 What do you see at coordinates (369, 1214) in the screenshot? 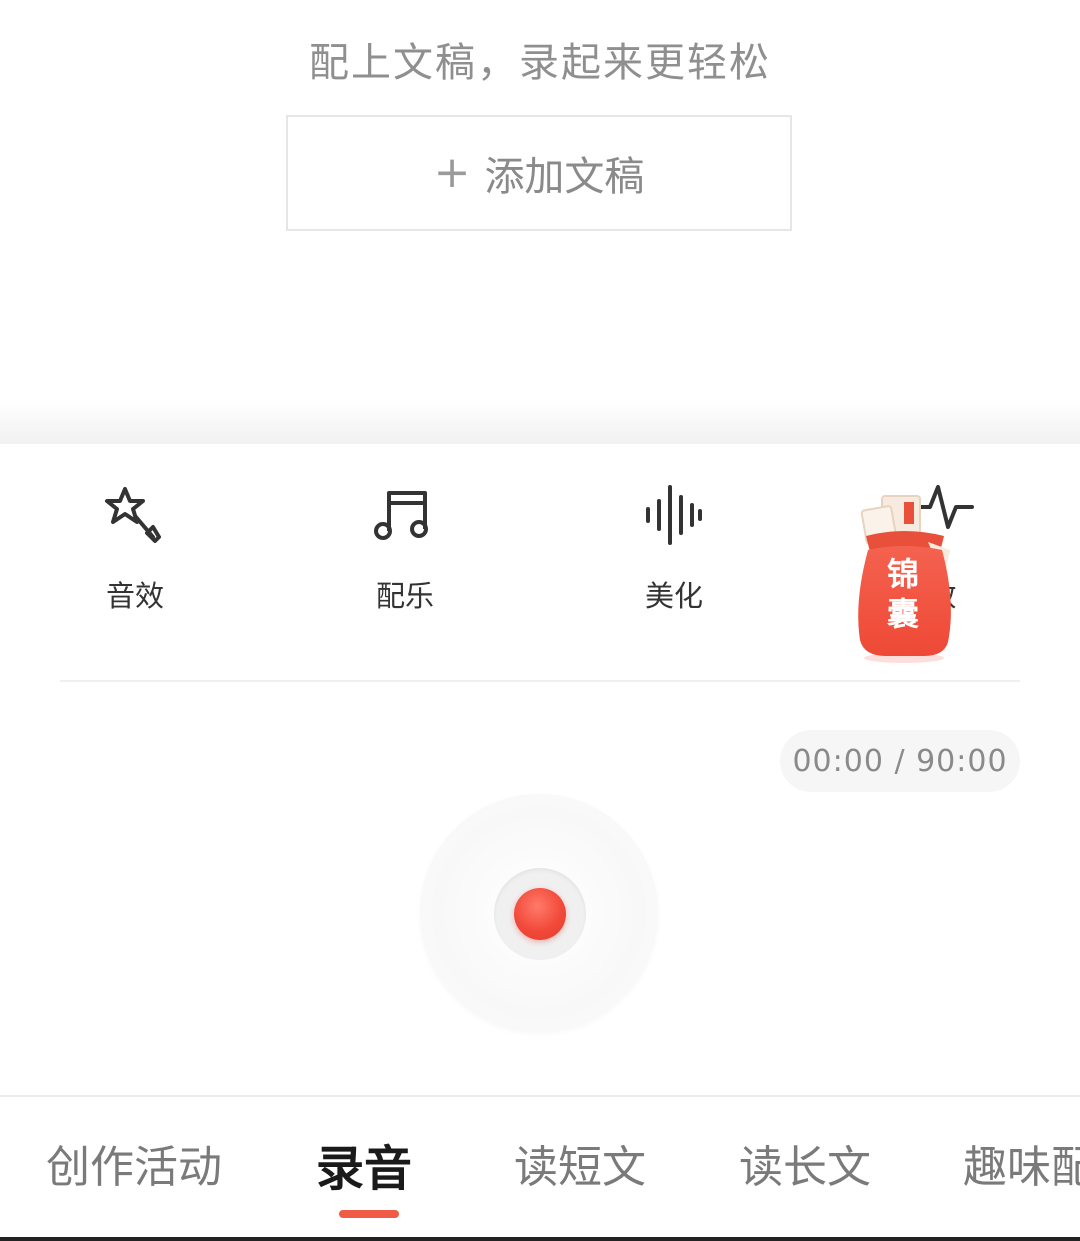
I see `active-tab-indicator` at bounding box center [369, 1214].